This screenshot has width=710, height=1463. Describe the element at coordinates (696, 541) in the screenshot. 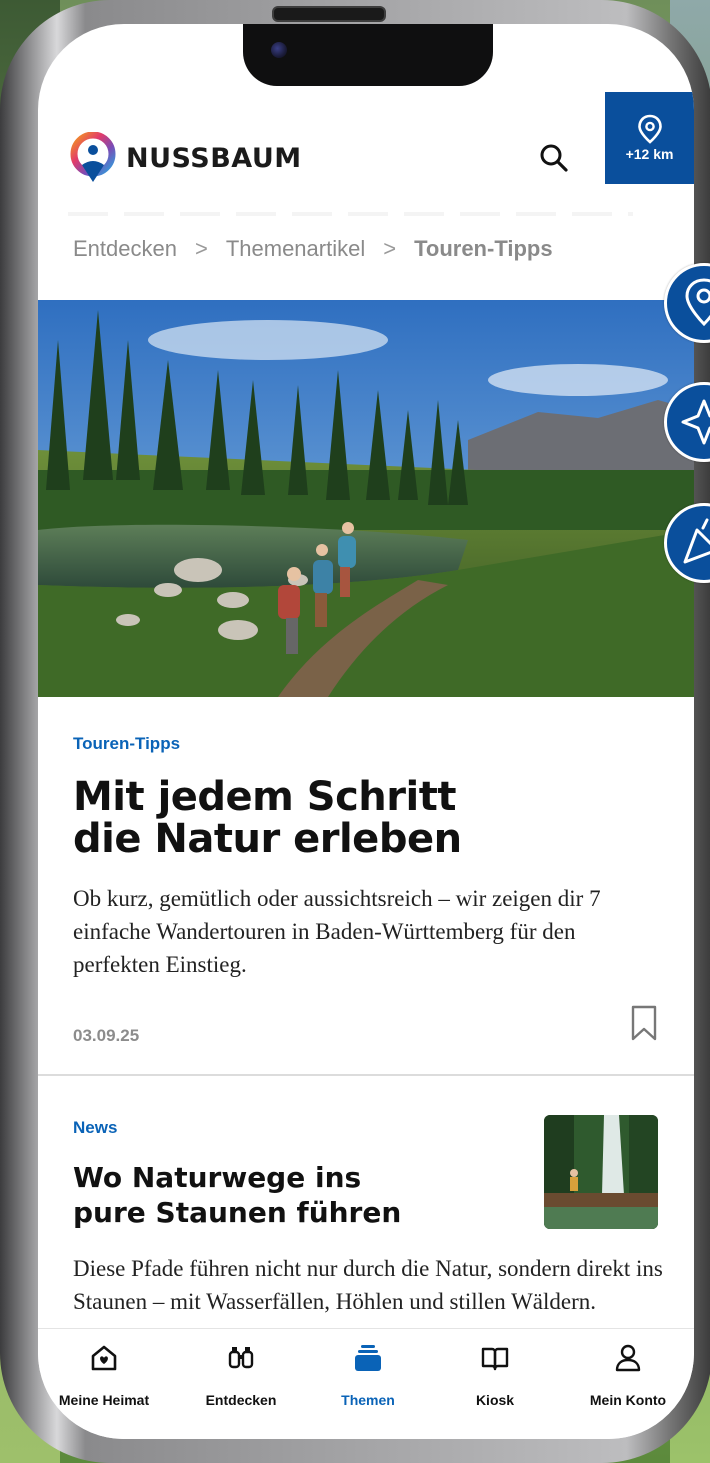

I see `party-popper-icon` at that location.